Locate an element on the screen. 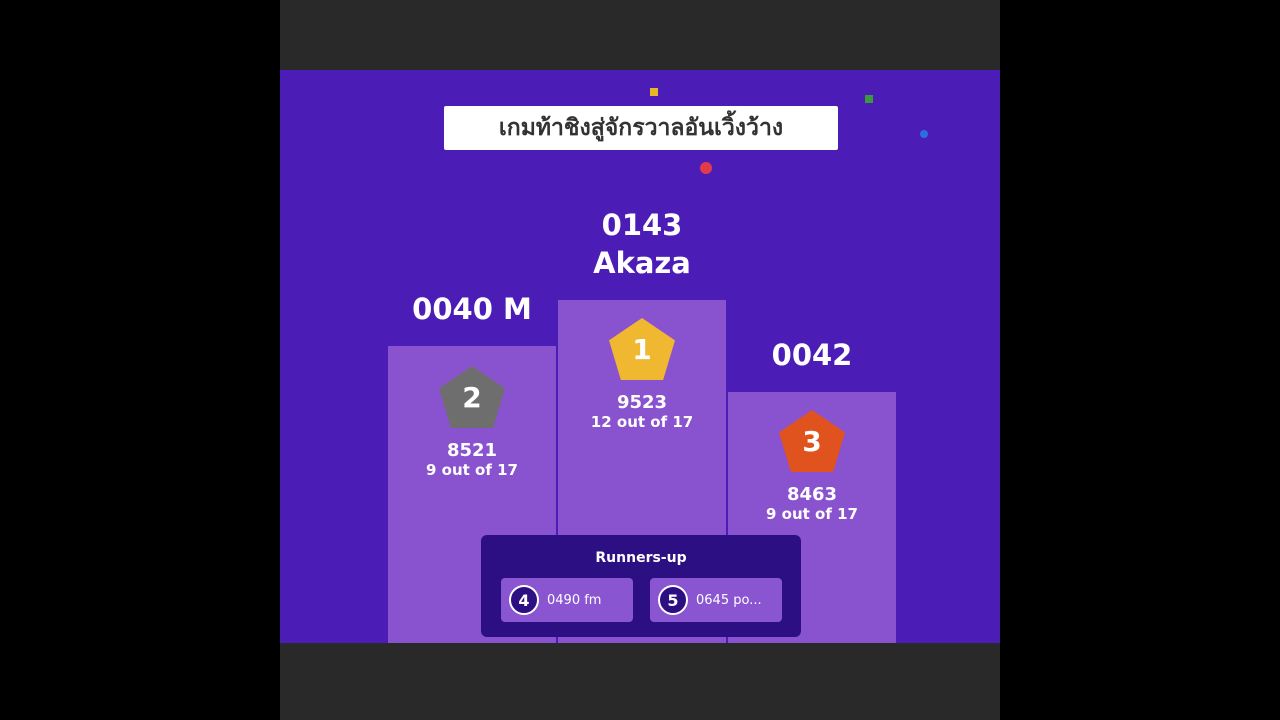 This screenshot has height=720, width=1280. third-place-name: 0042 is located at coordinates (812, 355).